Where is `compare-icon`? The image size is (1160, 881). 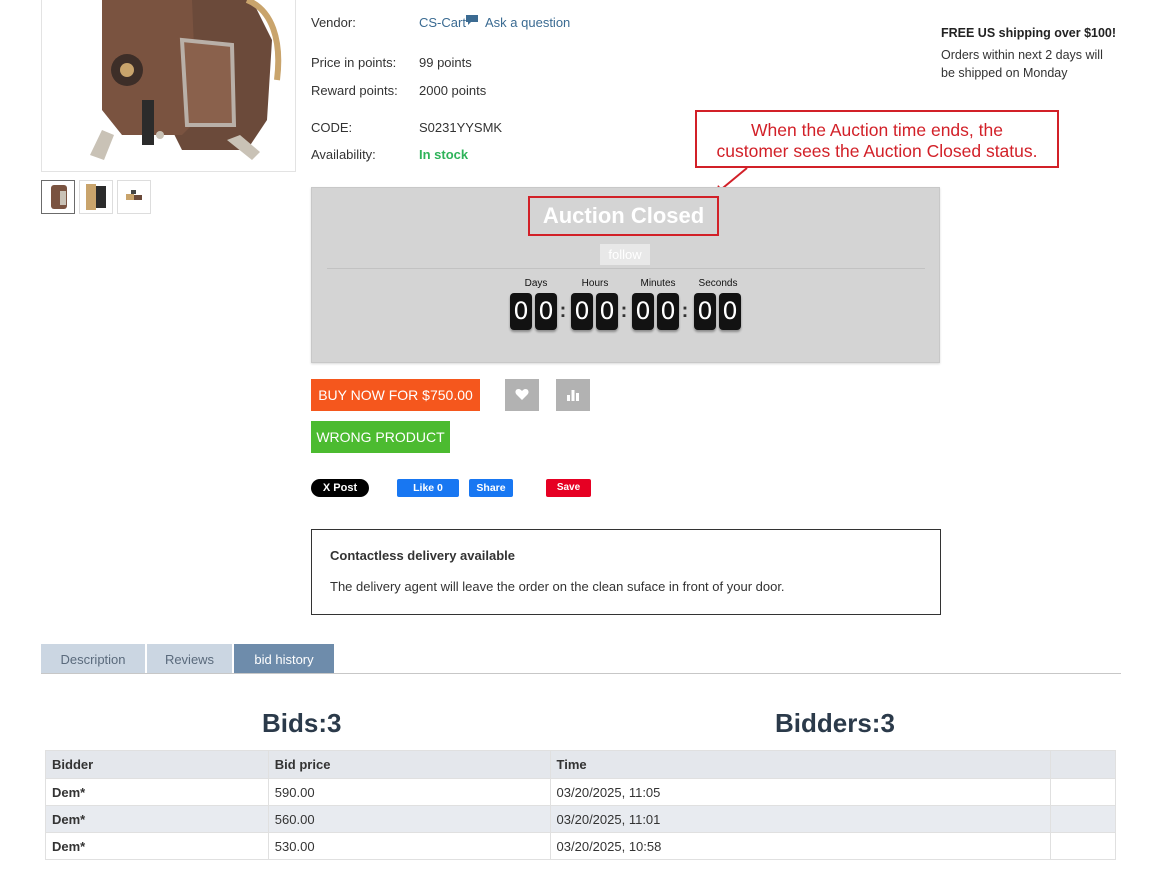
compare-icon is located at coordinates (573, 395).